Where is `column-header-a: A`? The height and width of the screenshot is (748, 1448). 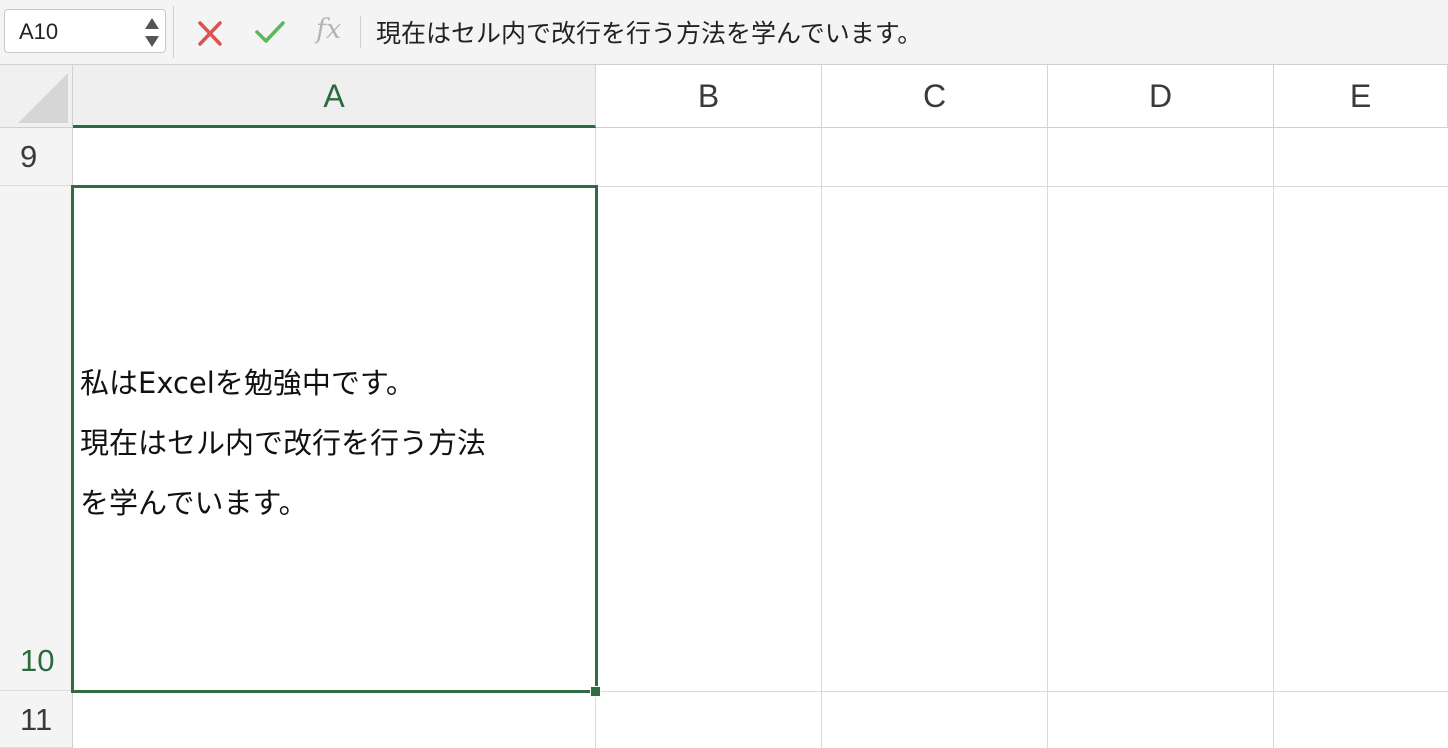
column-header-a: A is located at coordinates (334, 96).